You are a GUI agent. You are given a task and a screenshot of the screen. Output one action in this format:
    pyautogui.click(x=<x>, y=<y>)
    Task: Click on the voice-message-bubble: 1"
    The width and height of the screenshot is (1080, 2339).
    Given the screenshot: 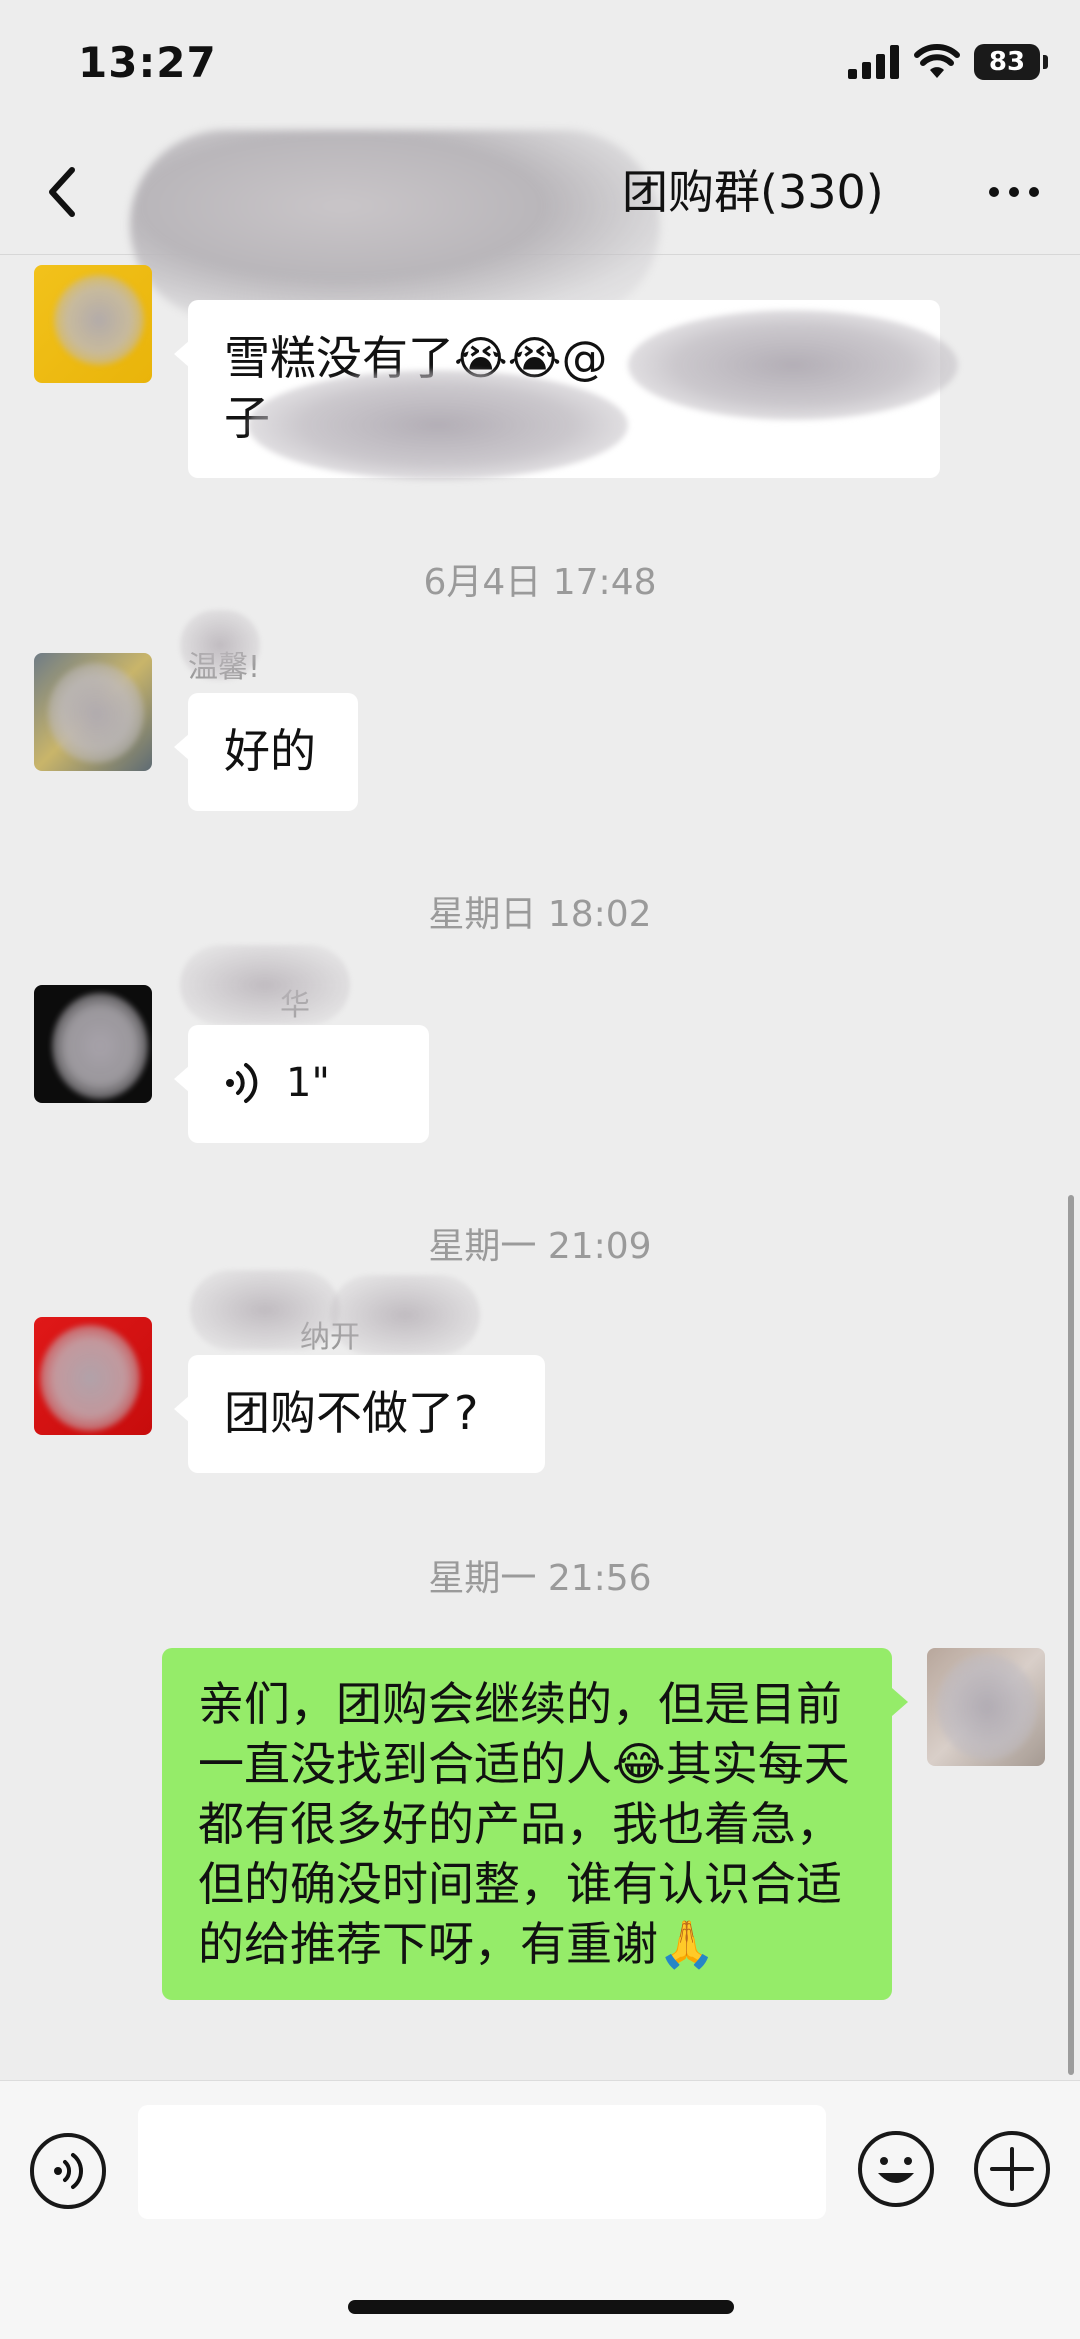 What is the action you would take?
    pyautogui.click(x=301, y=1084)
    